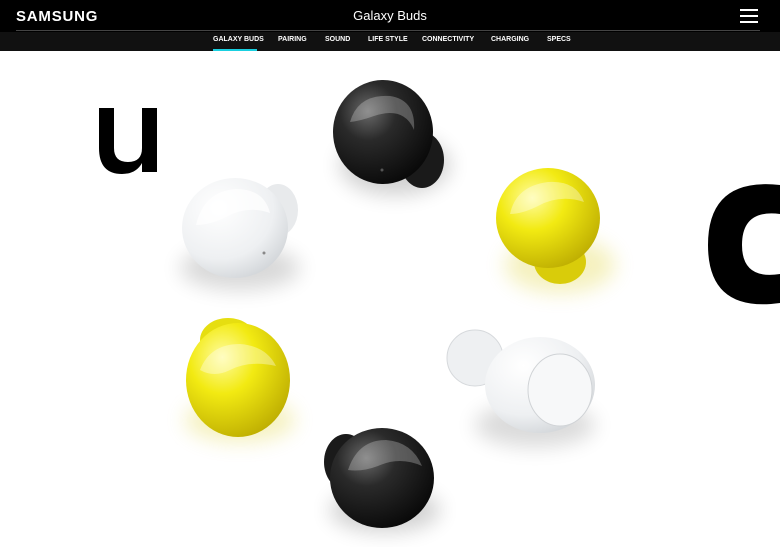  I want to click on global-navigation-bar: SAMSUNG Galaxy Buds, so click(390, 16).